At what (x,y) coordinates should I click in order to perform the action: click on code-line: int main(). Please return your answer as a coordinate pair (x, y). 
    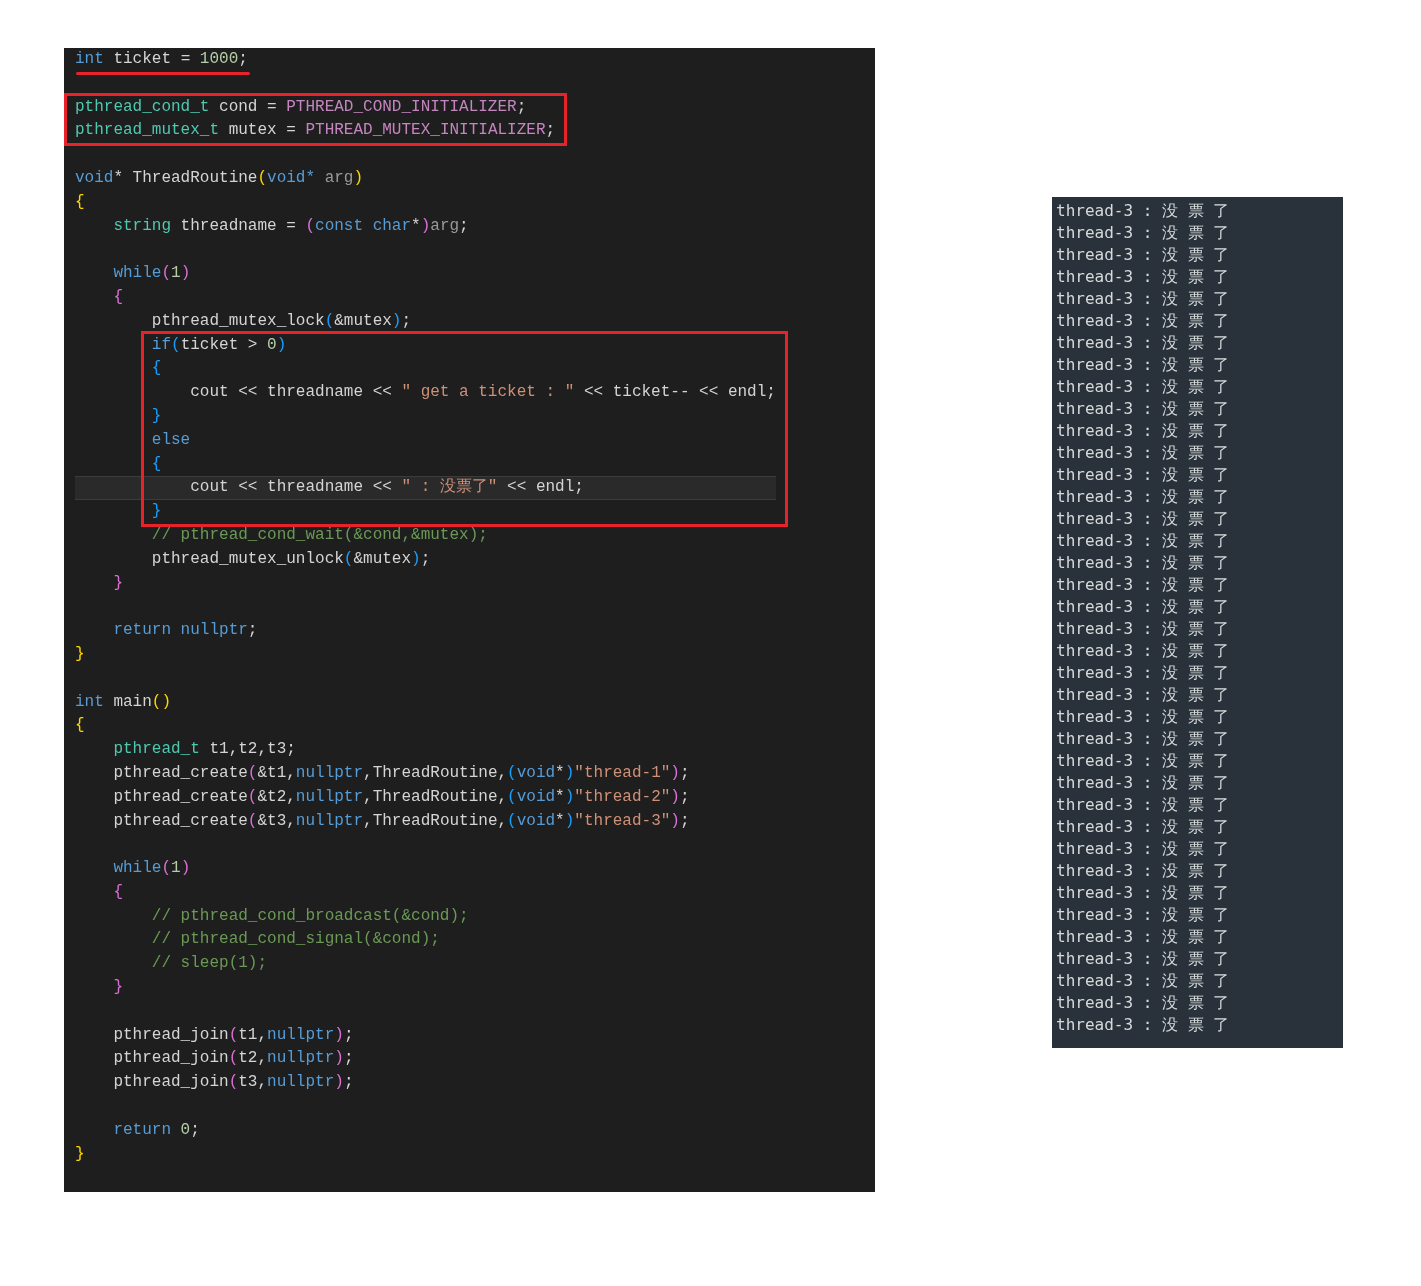
    Looking at the image, I should click on (124, 702).